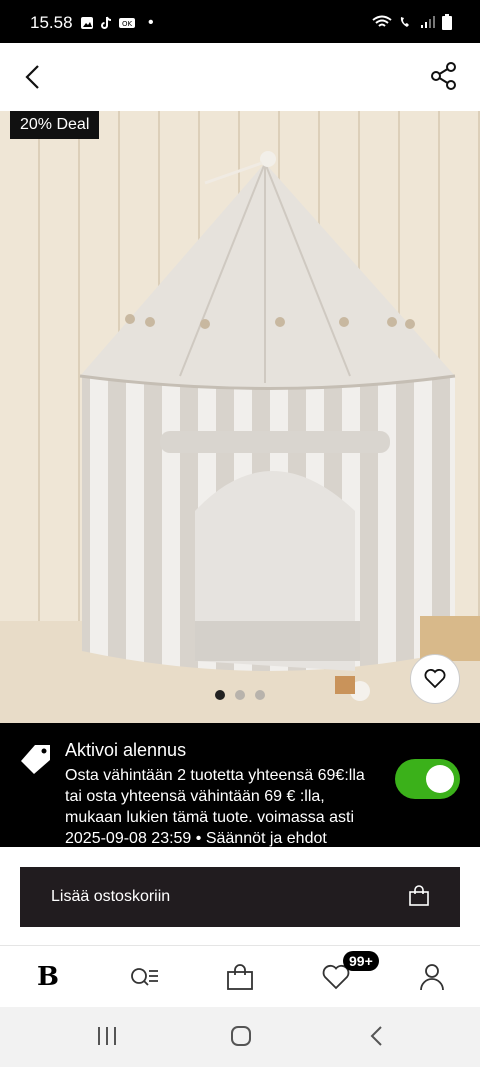 The image size is (480, 1067). I want to click on notification-icons: OK •, so click(117, 23).